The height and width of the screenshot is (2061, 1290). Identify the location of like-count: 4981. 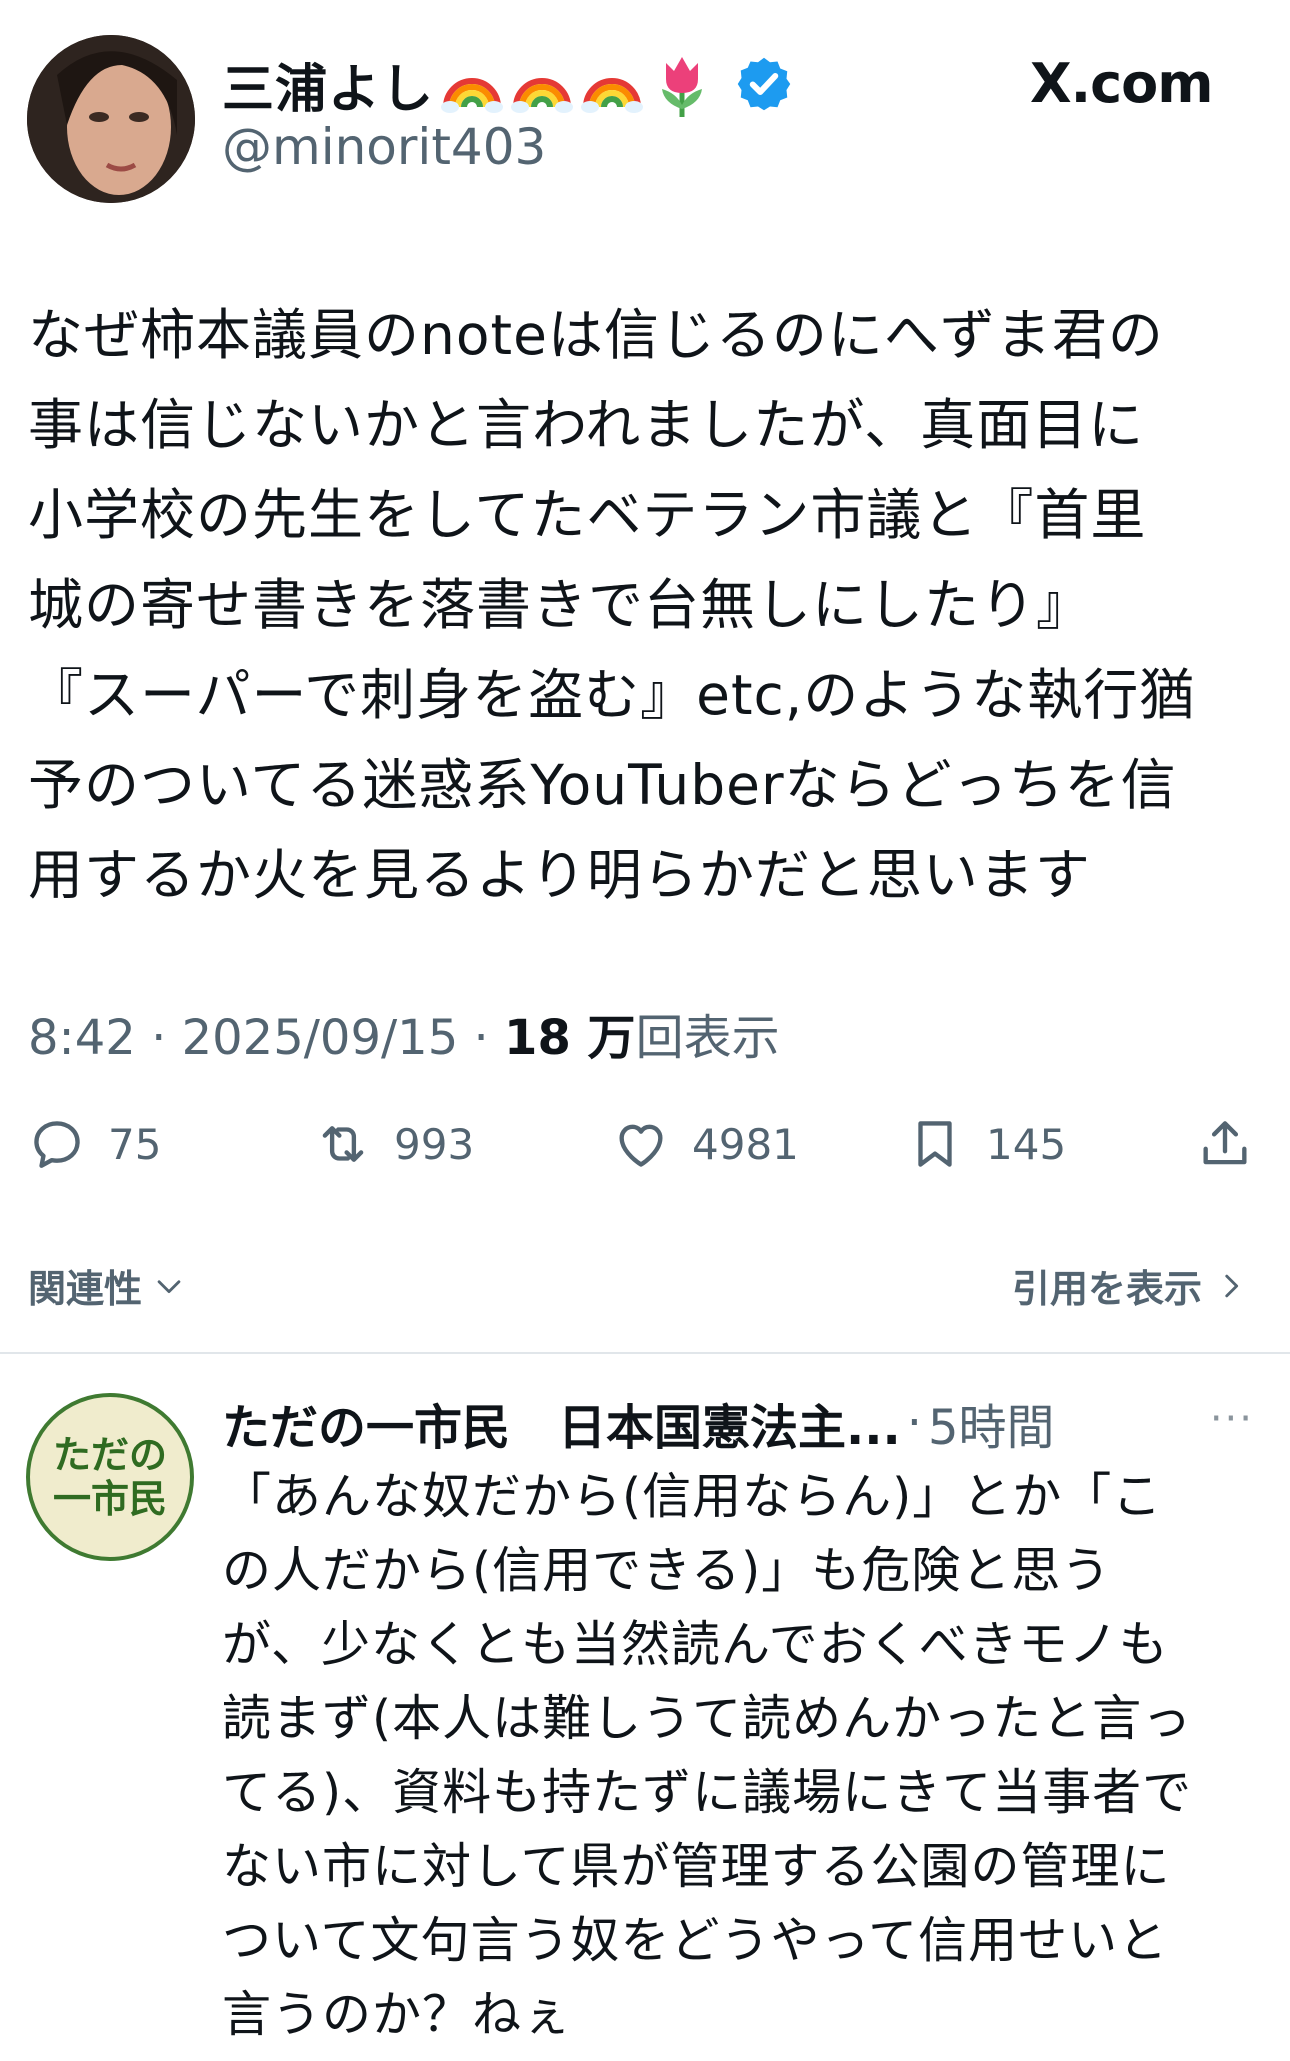
(745, 1144).